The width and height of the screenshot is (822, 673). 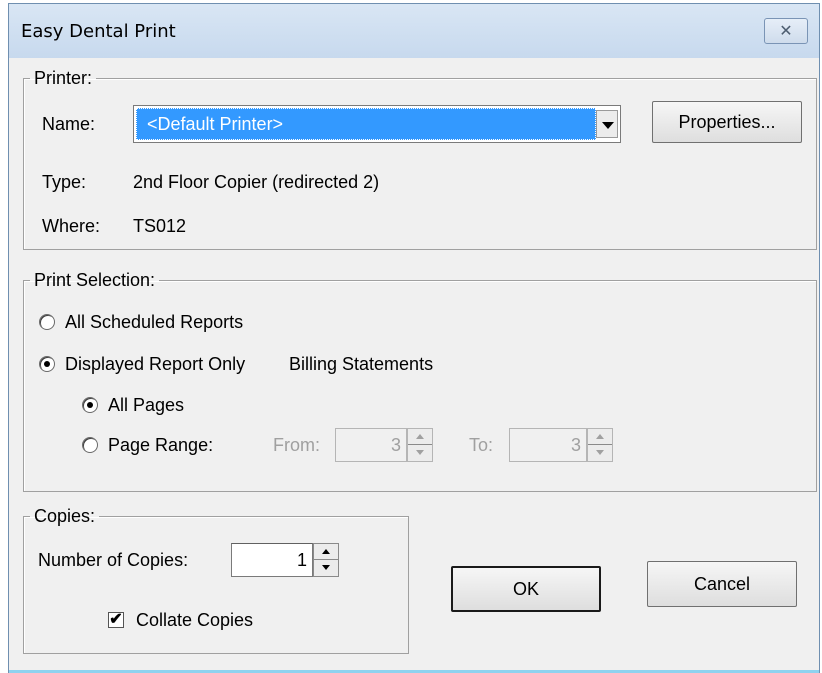 What do you see at coordinates (65, 516) in the screenshot?
I see `copies-group-legend: Copies:` at bounding box center [65, 516].